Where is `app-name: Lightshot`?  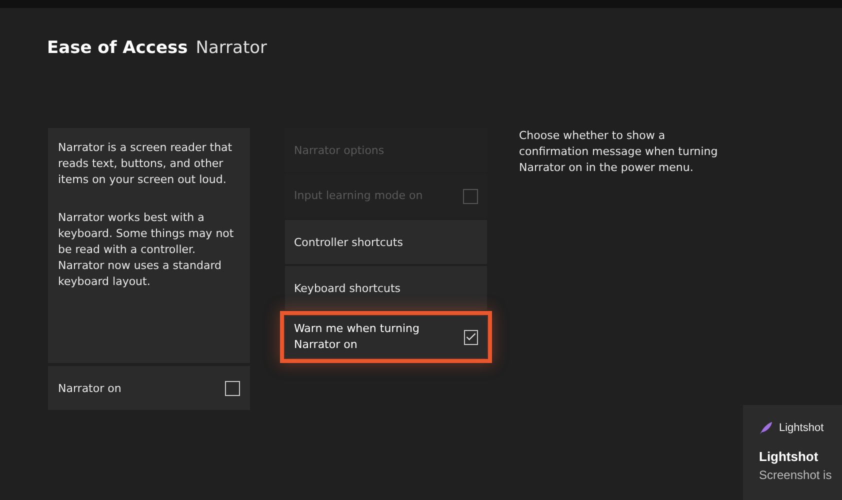 app-name: Lightshot is located at coordinates (801, 428).